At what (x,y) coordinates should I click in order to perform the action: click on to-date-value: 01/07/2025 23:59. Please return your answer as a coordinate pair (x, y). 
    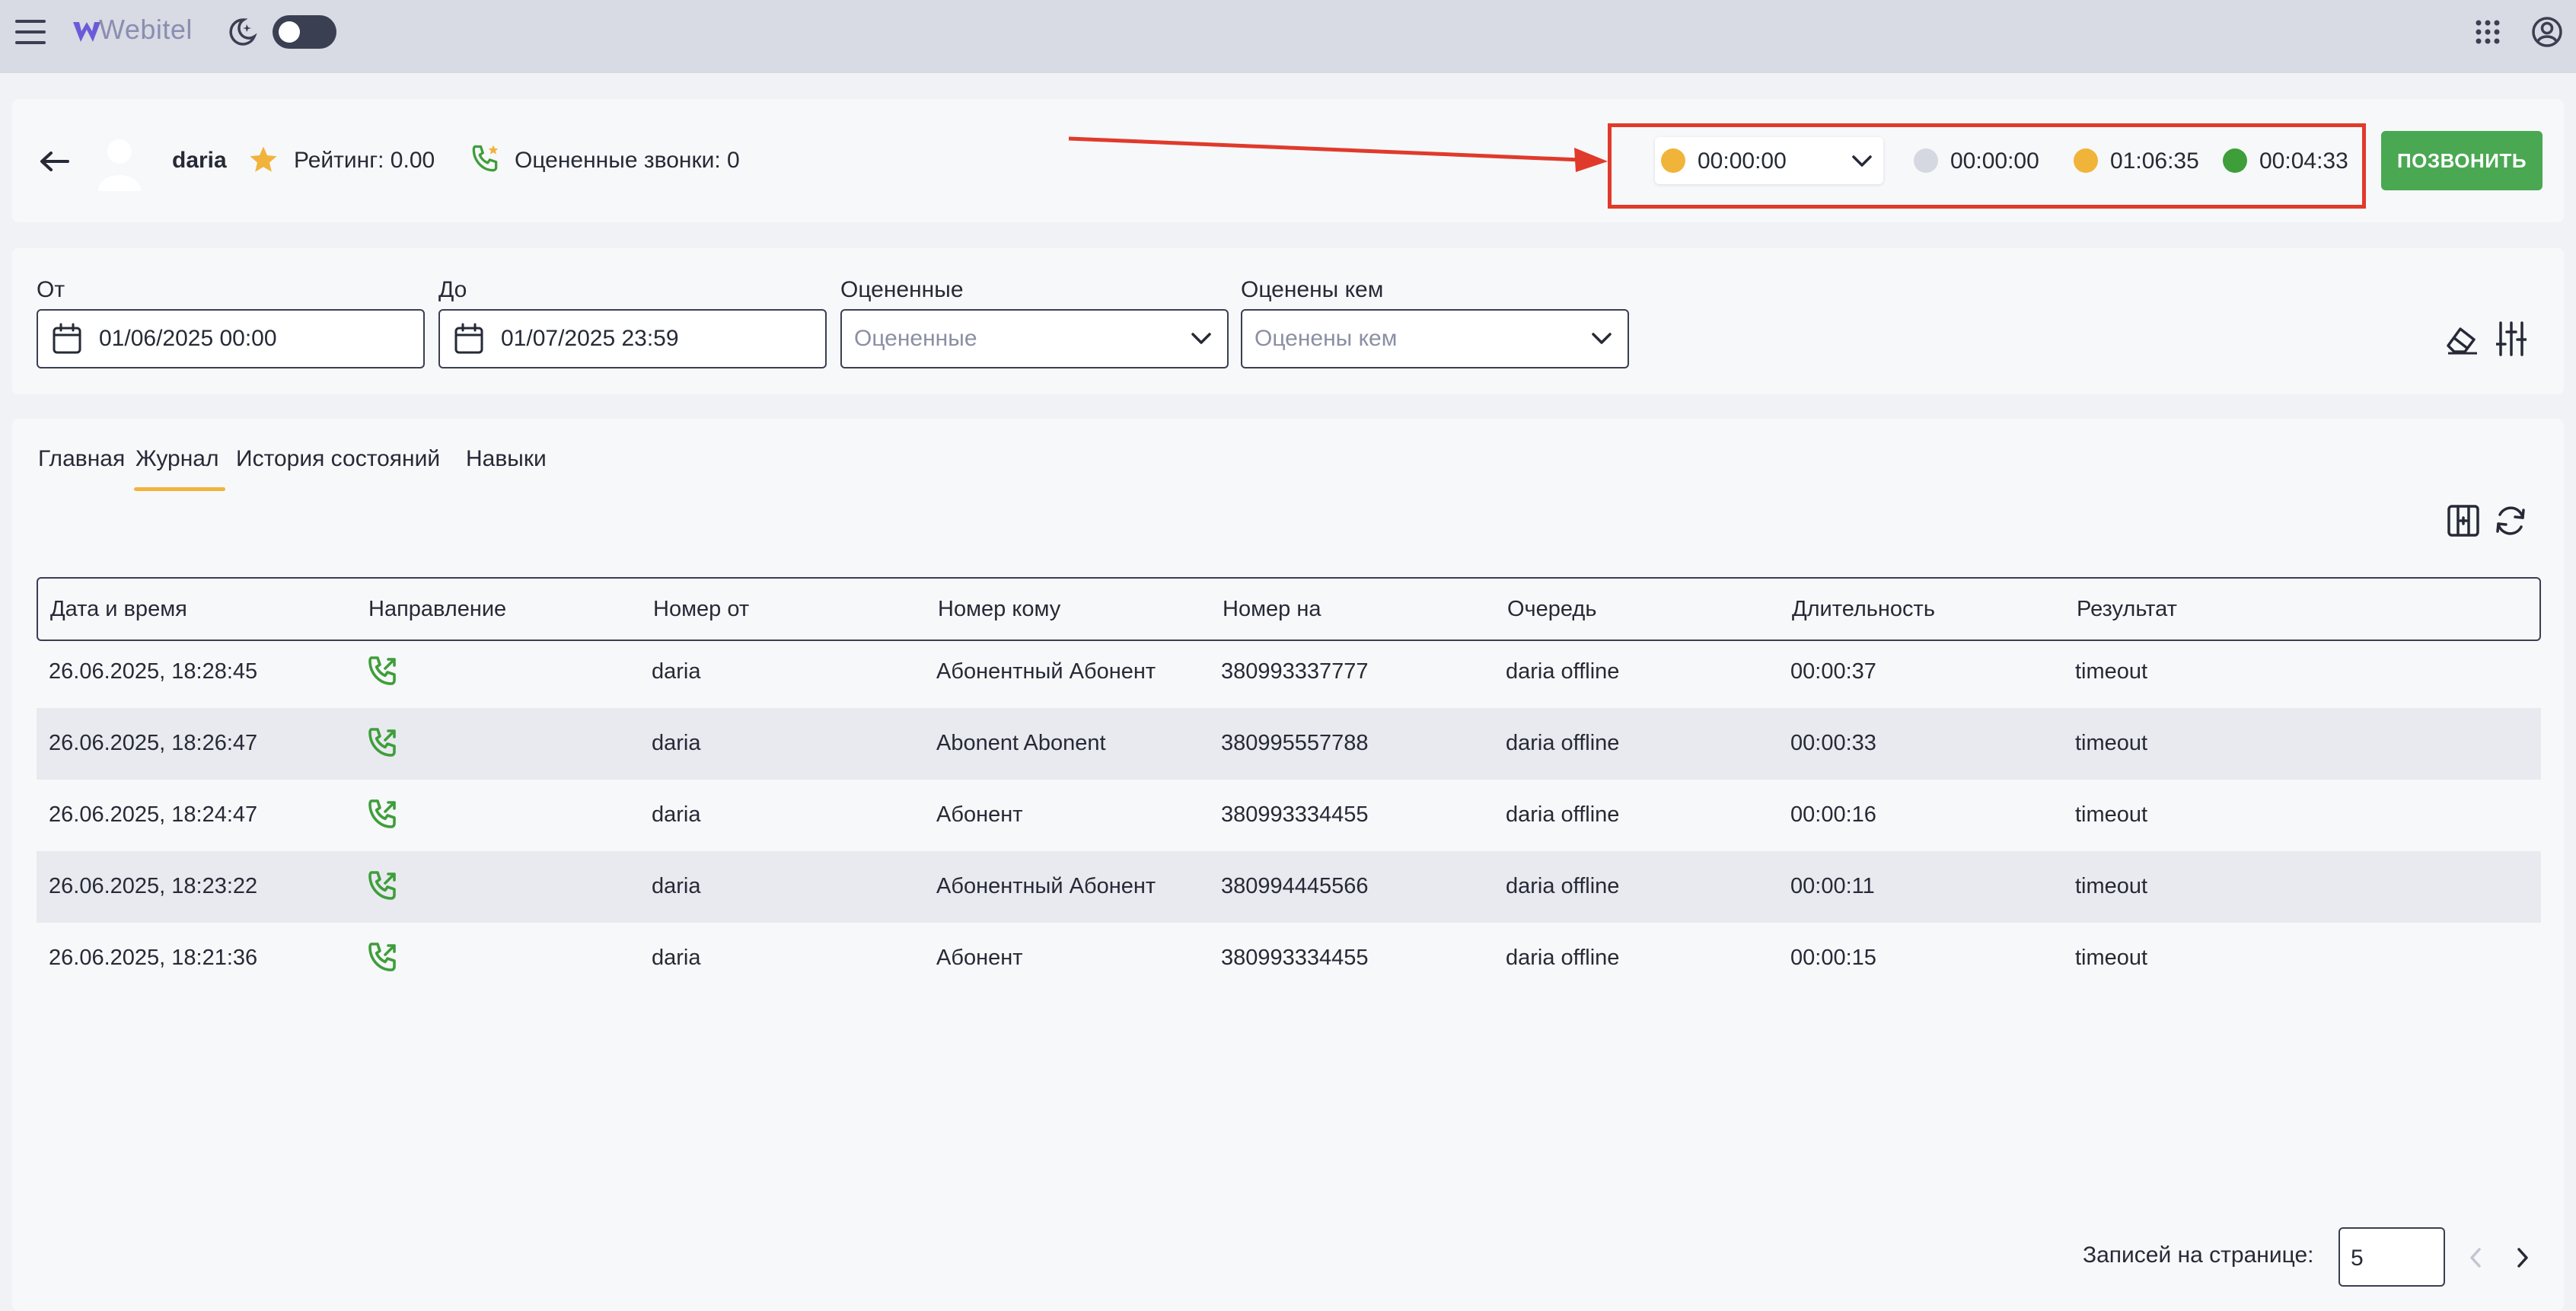
    Looking at the image, I should click on (590, 338).